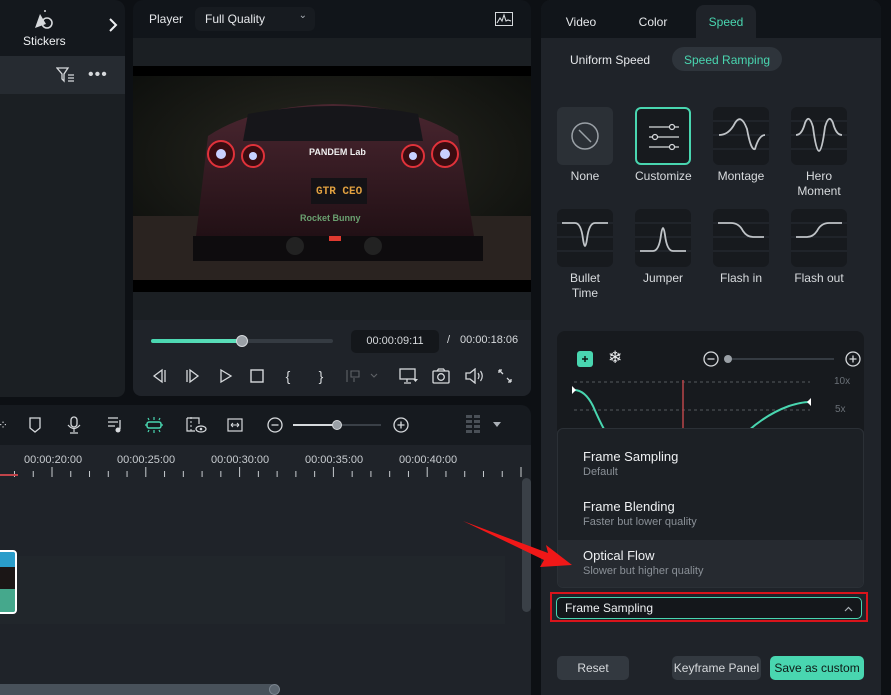  What do you see at coordinates (741, 134) in the screenshot?
I see `montage-curve-icon` at bounding box center [741, 134].